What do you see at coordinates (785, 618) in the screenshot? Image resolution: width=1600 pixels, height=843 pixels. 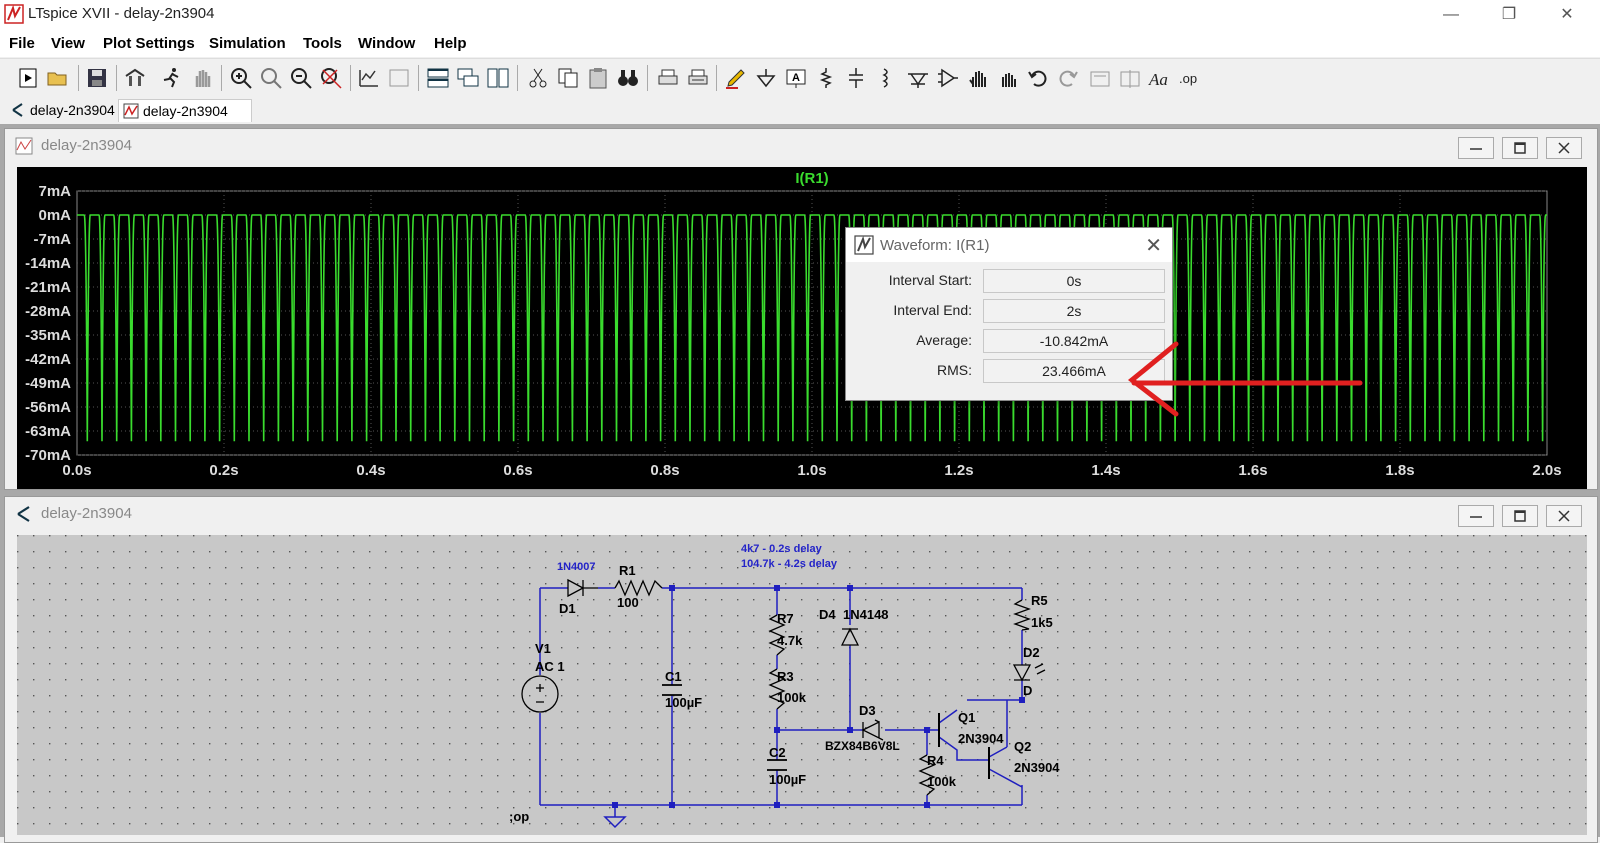 I see `r7-ref: R7` at bounding box center [785, 618].